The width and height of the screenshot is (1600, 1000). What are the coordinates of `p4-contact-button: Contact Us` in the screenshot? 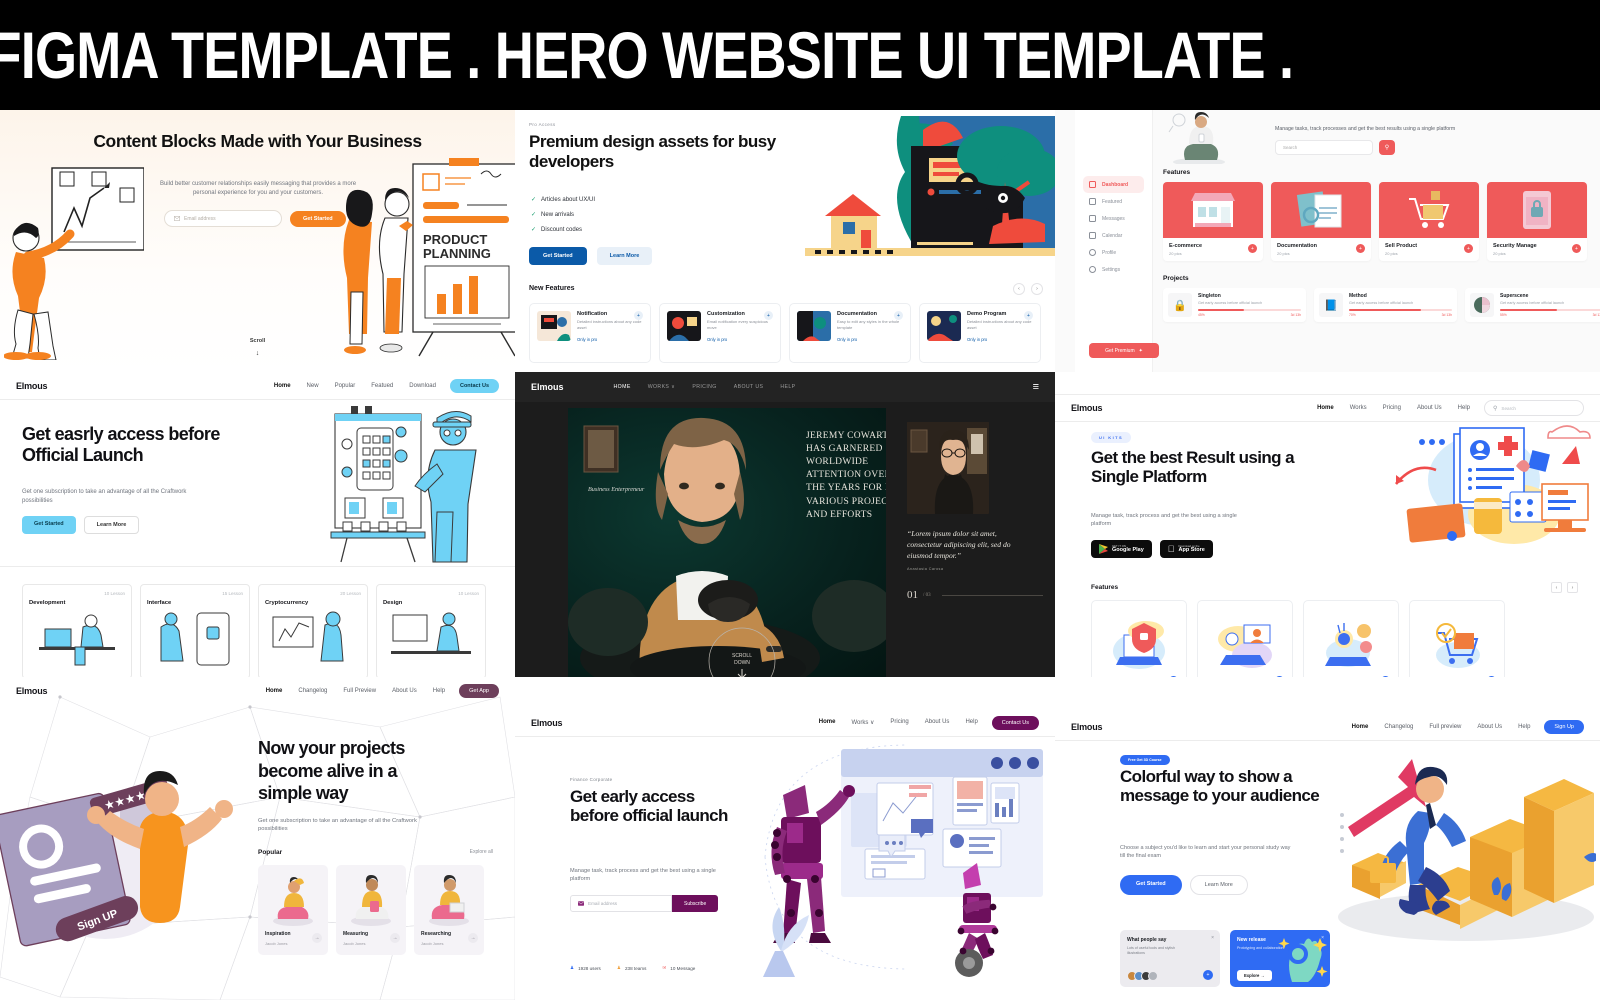 It's located at (474, 385).